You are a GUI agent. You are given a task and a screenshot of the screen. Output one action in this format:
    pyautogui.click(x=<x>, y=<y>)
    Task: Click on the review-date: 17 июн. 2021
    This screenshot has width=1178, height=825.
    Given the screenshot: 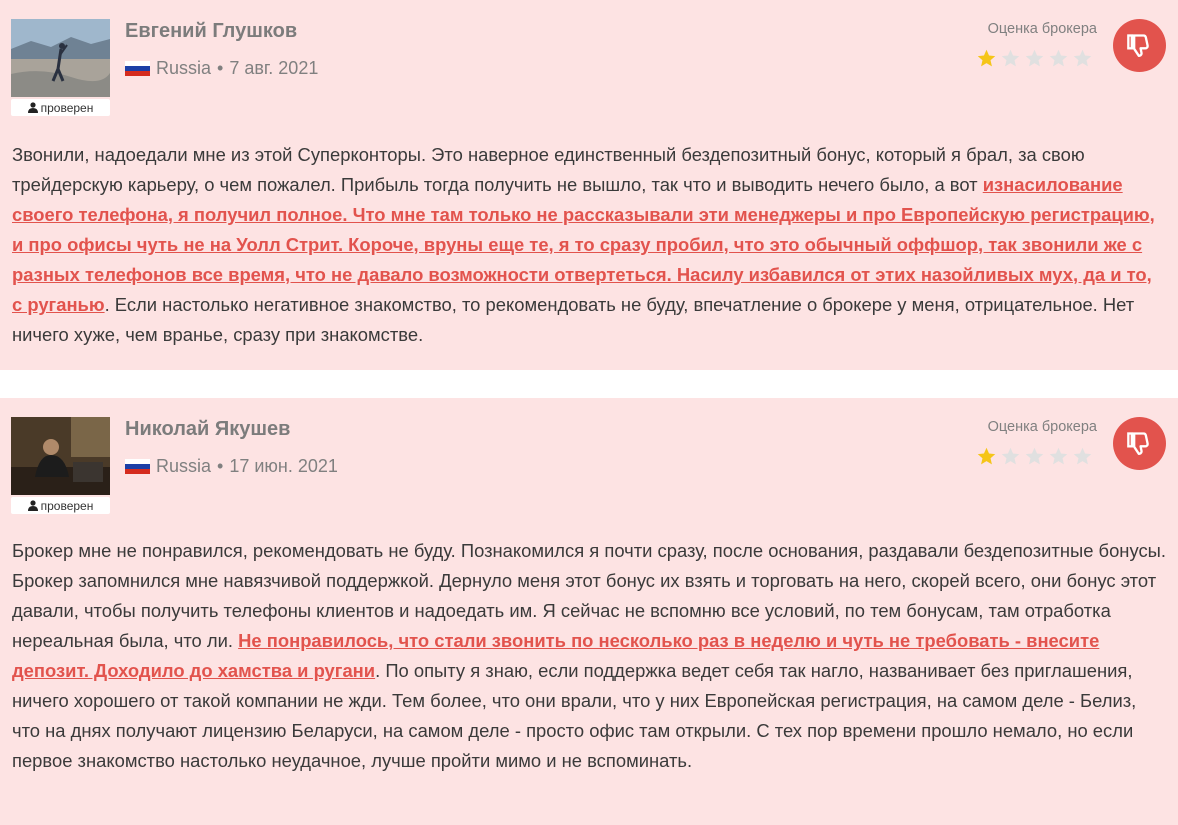 What is the action you would take?
    pyautogui.click(x=283, y=466)
    